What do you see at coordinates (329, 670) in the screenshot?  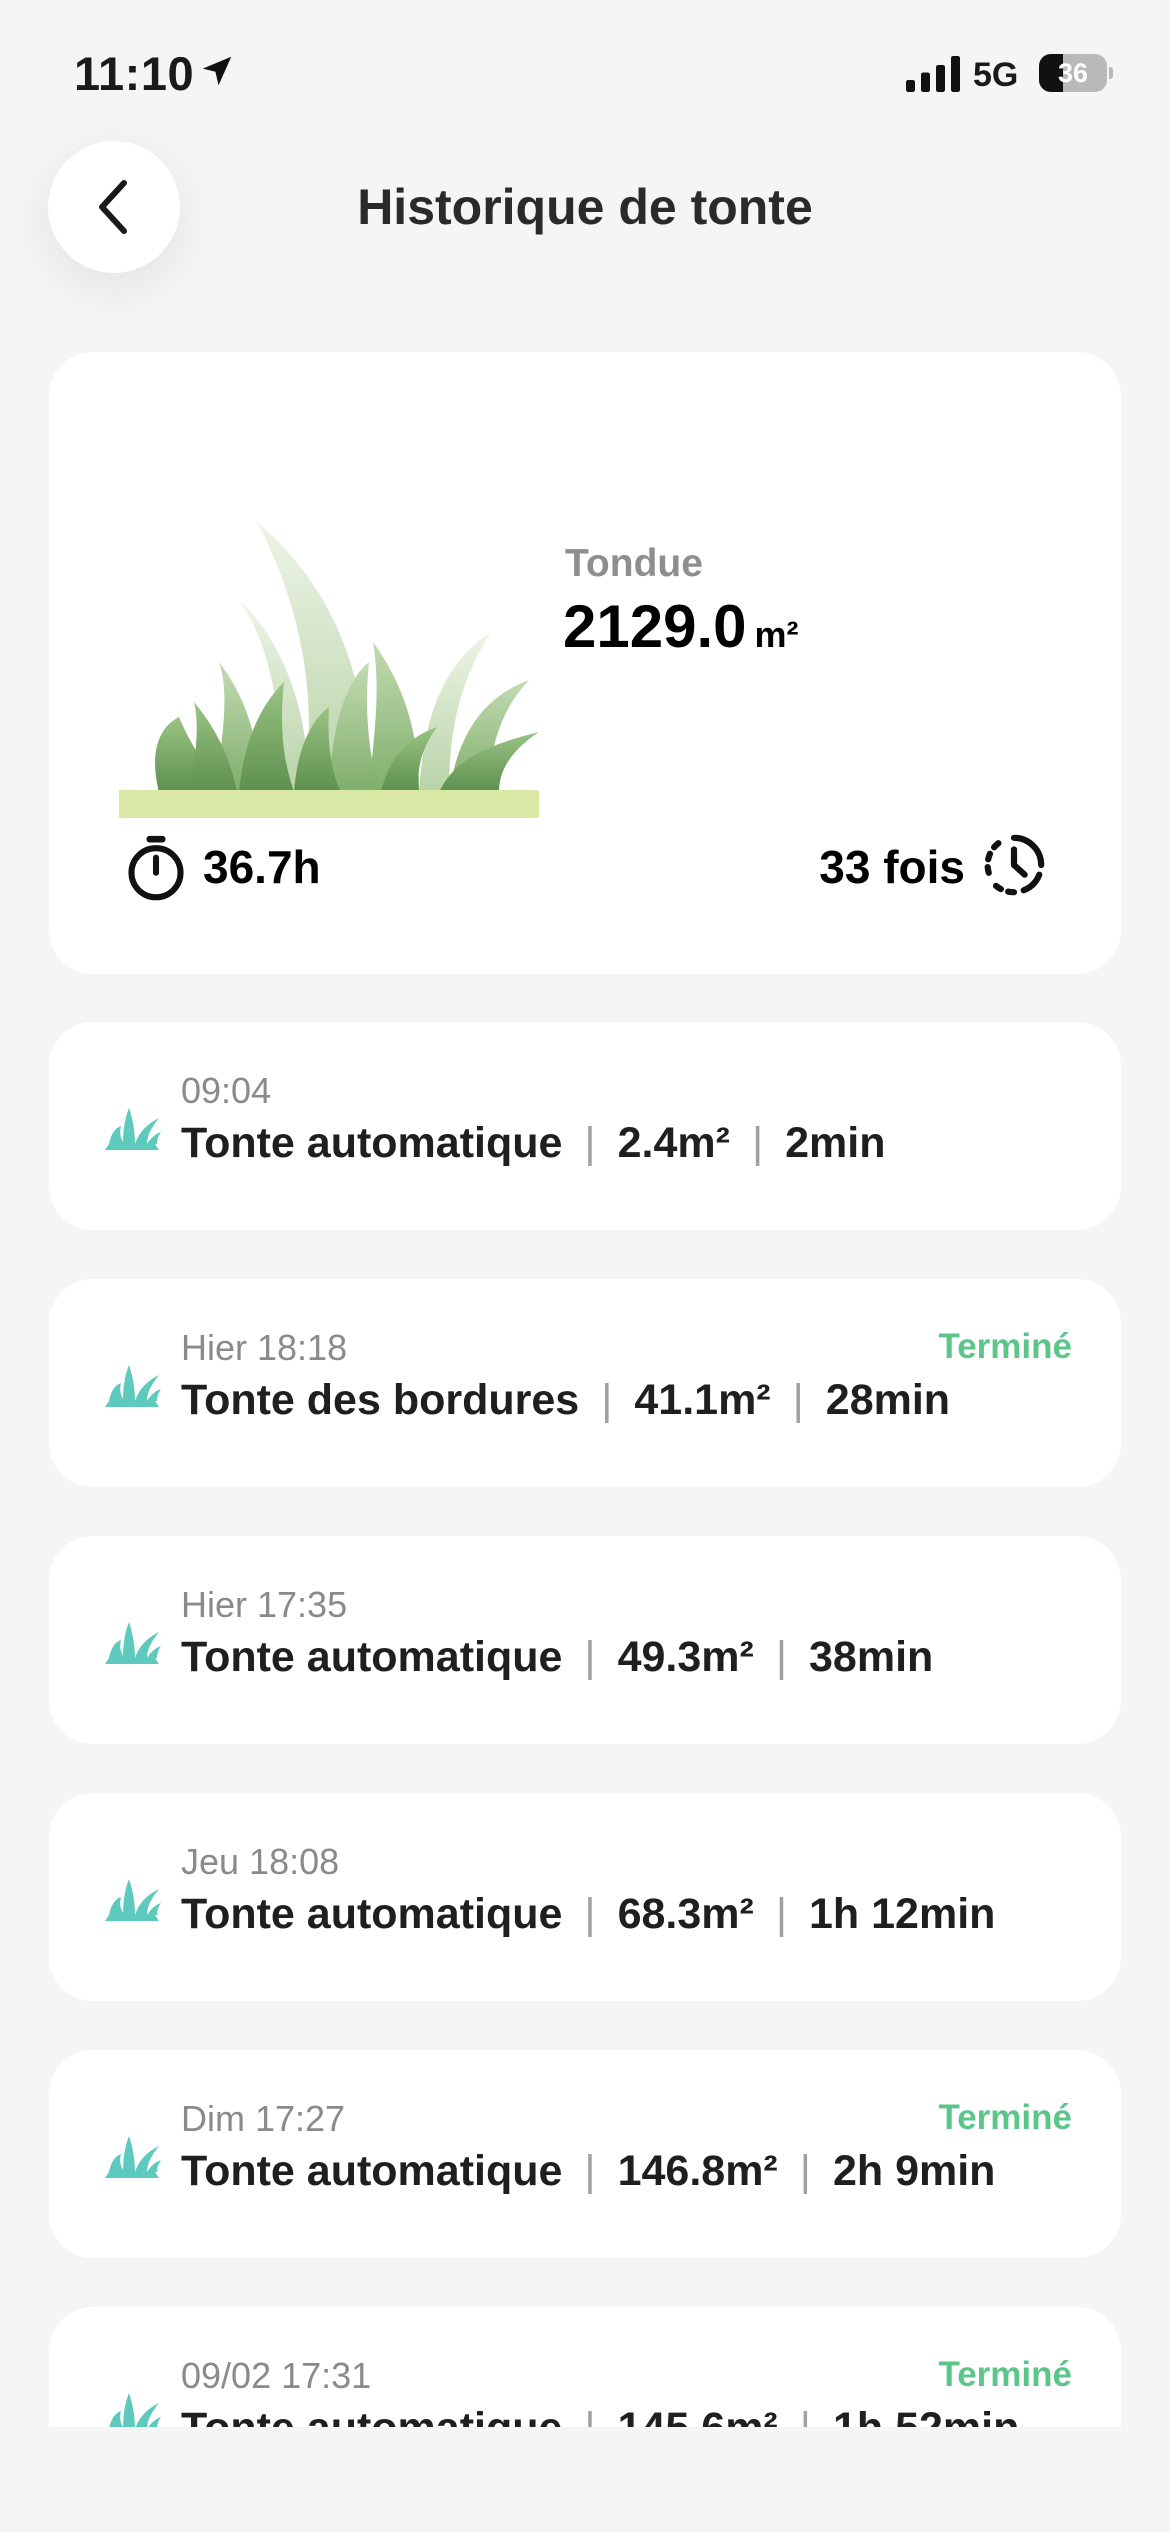 I see `grass-illustration` at bounding box center [329, 670].